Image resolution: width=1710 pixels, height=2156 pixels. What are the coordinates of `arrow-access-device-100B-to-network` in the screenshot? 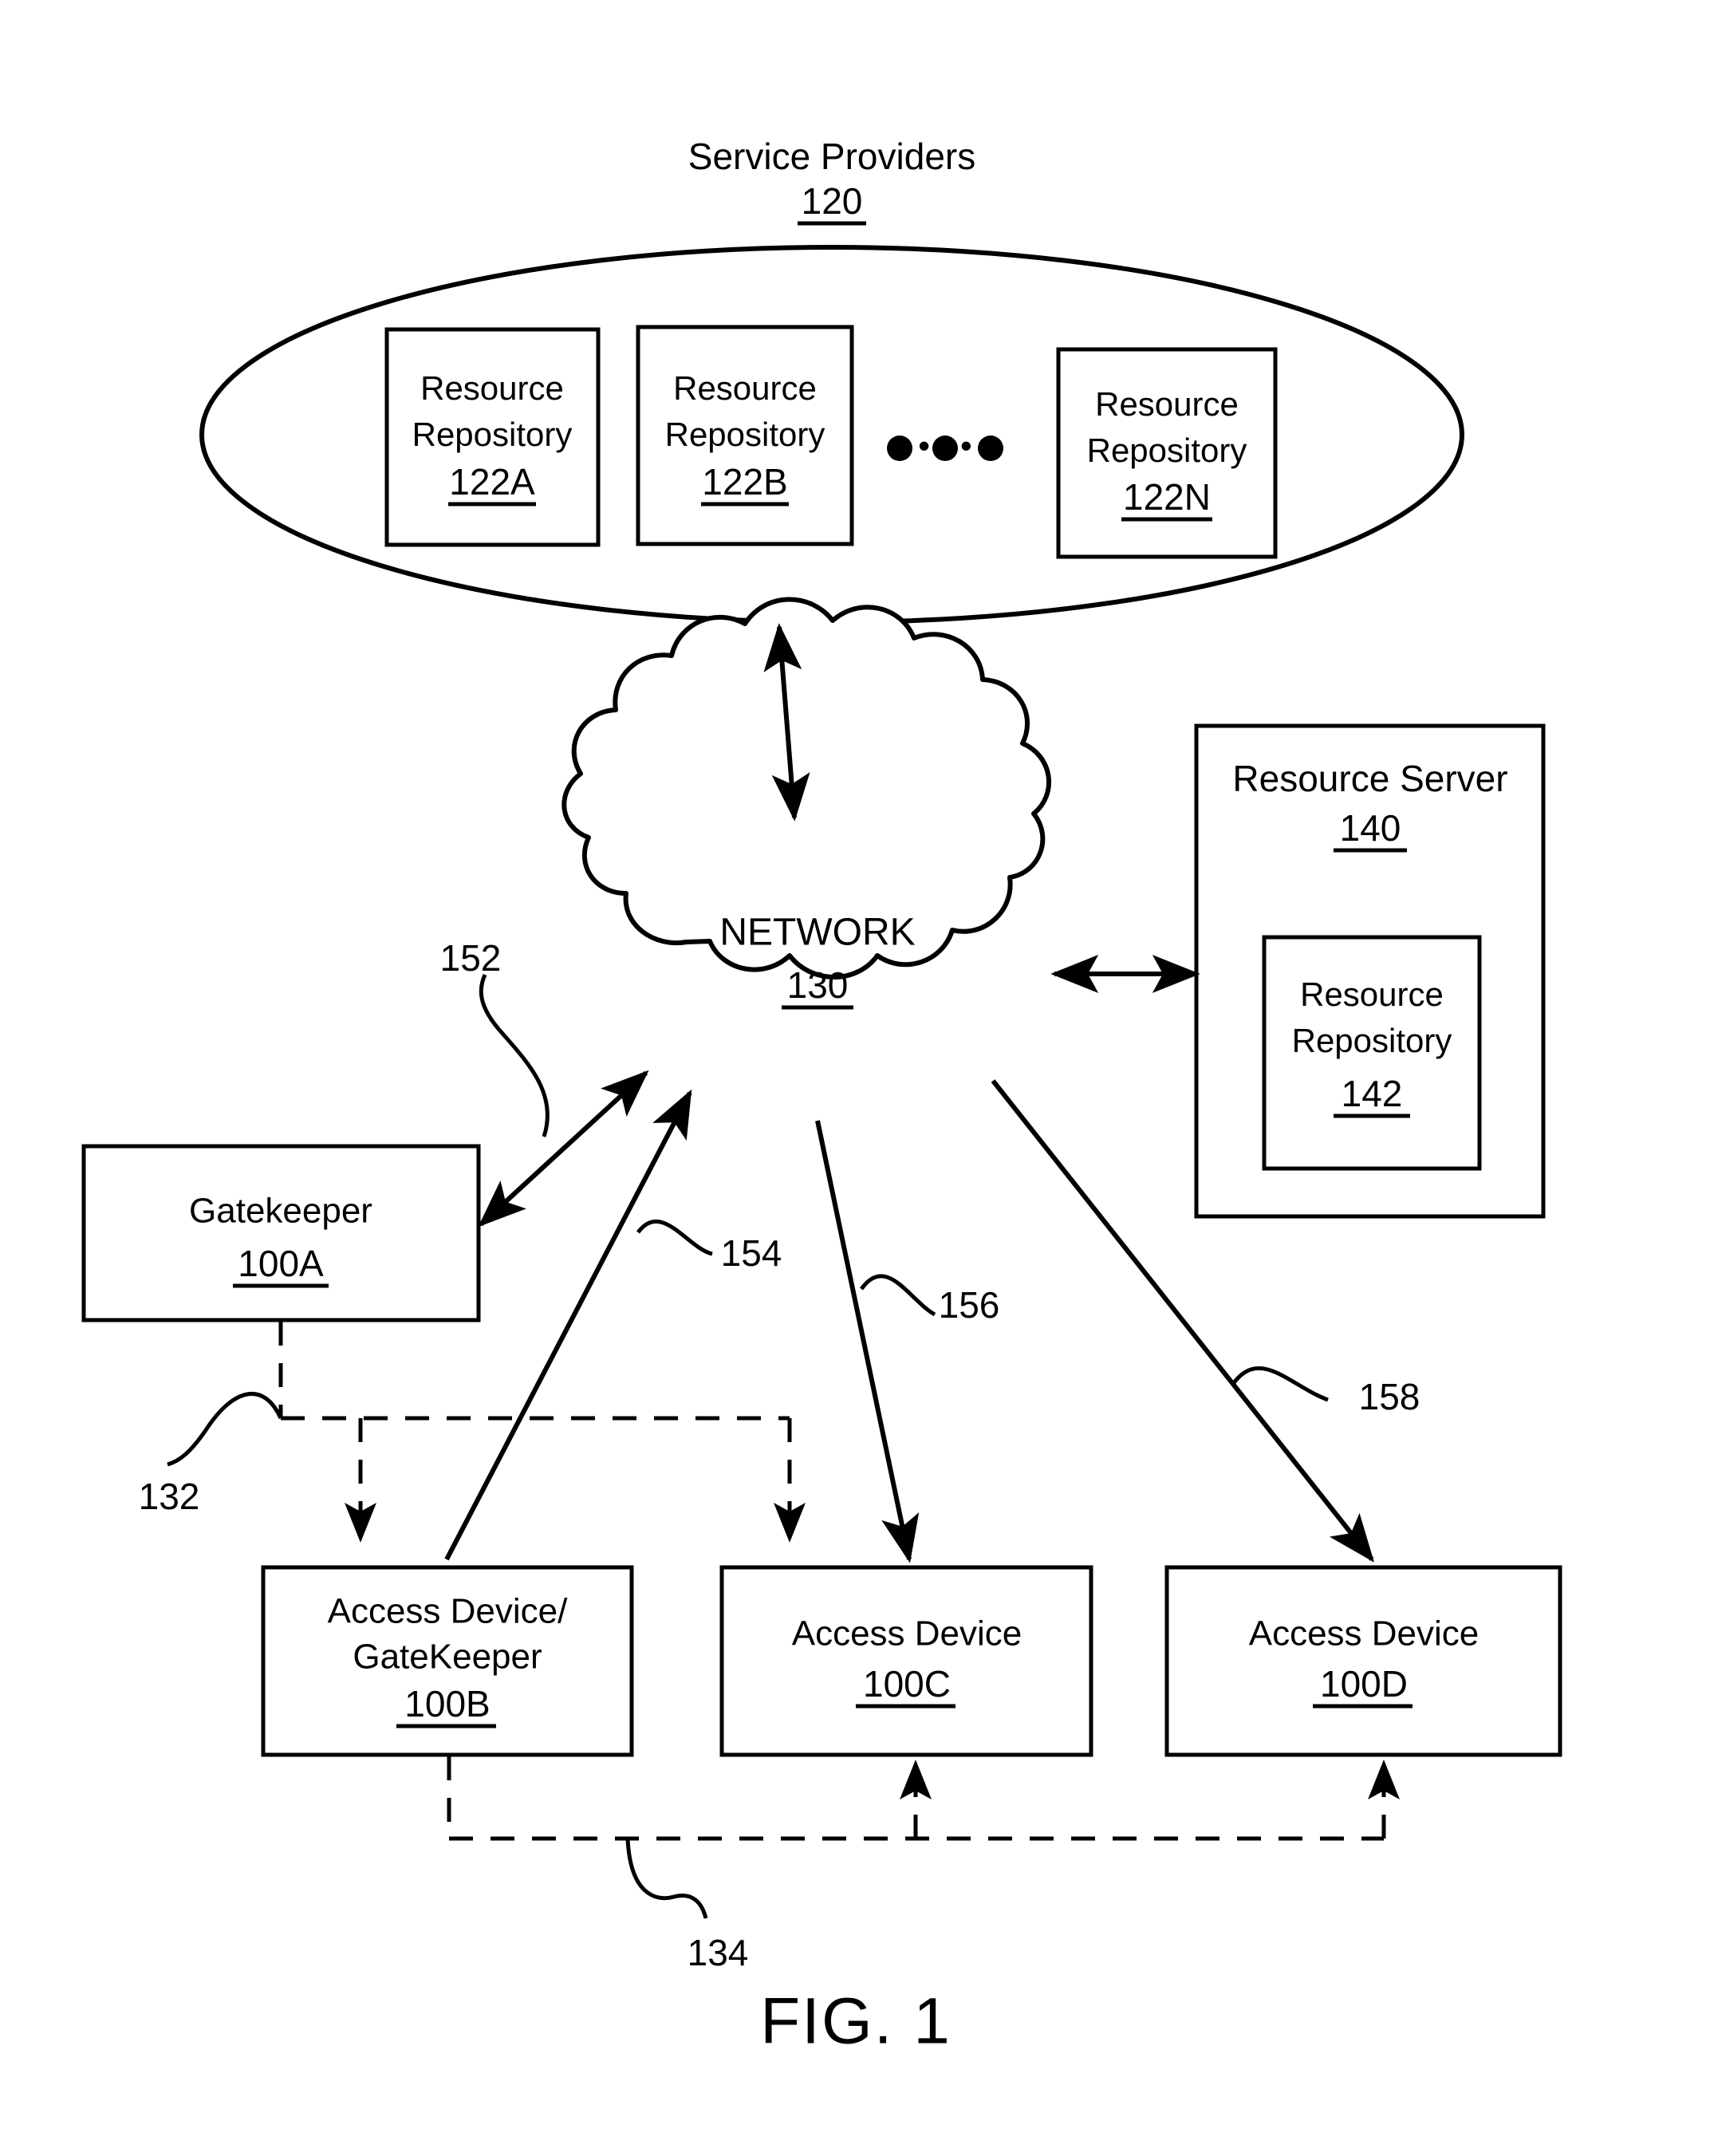 It's located at (568, 1325).